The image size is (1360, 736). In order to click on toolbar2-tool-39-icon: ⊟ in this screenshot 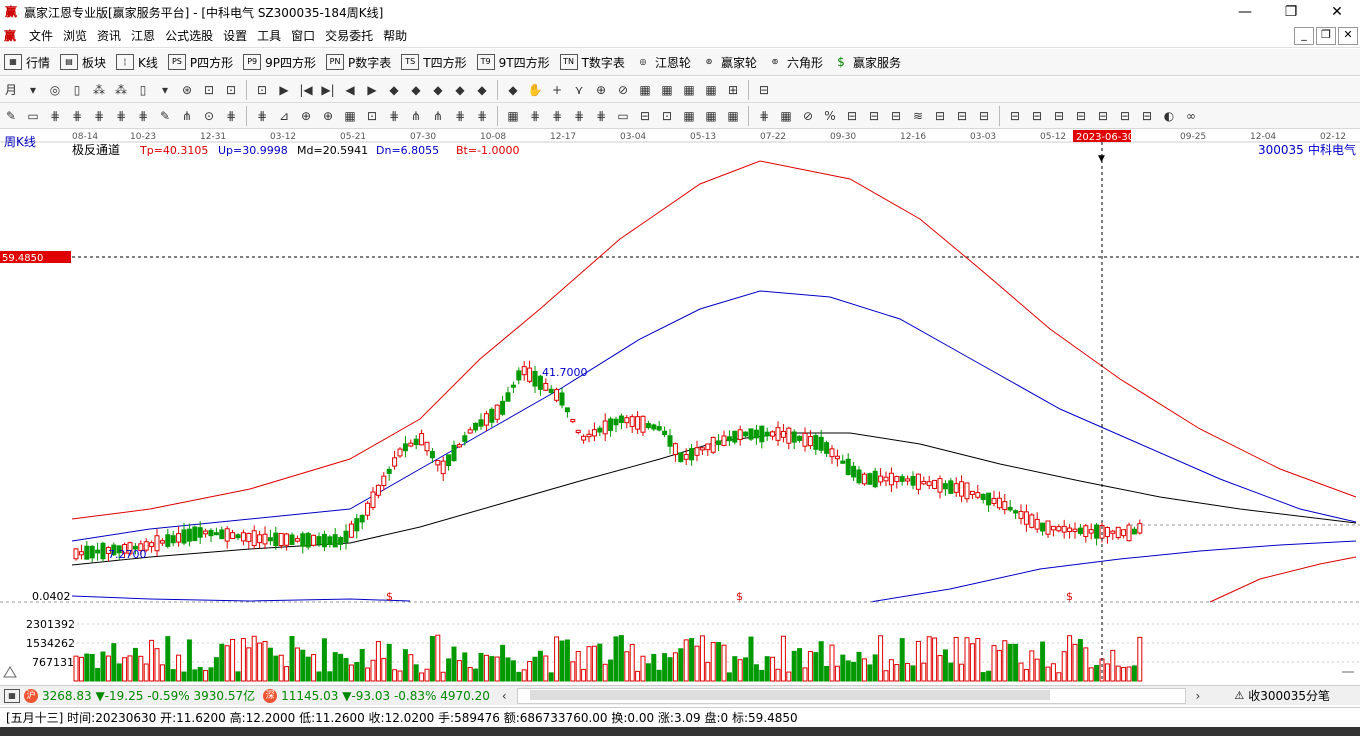, I will do `click(896, 116)`.